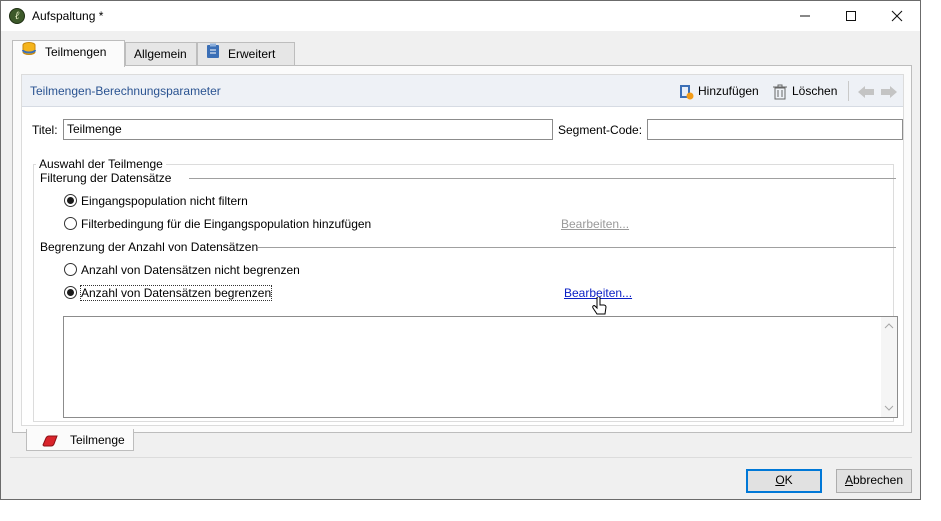  I want to click on subset-bottom-tab: Teilmenge, so click(80, 440).